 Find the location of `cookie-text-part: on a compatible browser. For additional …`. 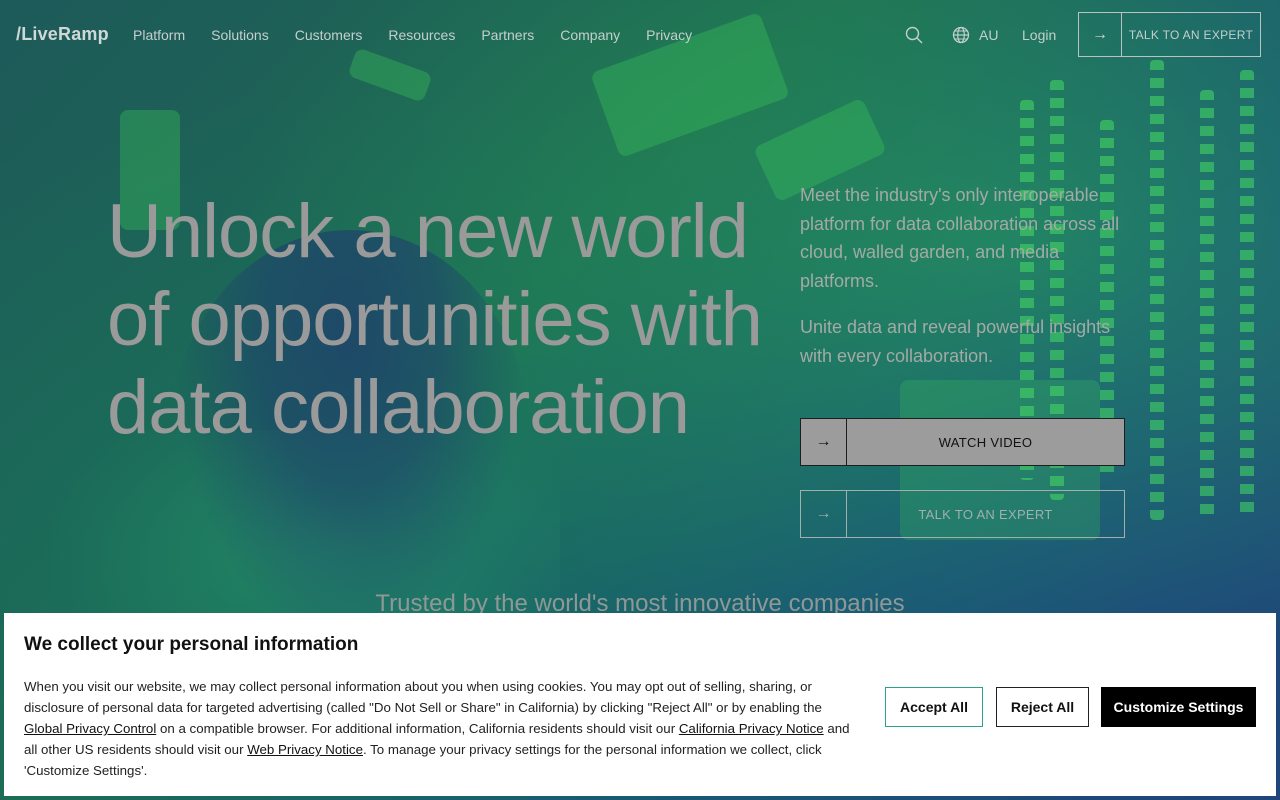

cookie-text-part: on a compatible browser. For additional … is located at coordinates (417, 728).